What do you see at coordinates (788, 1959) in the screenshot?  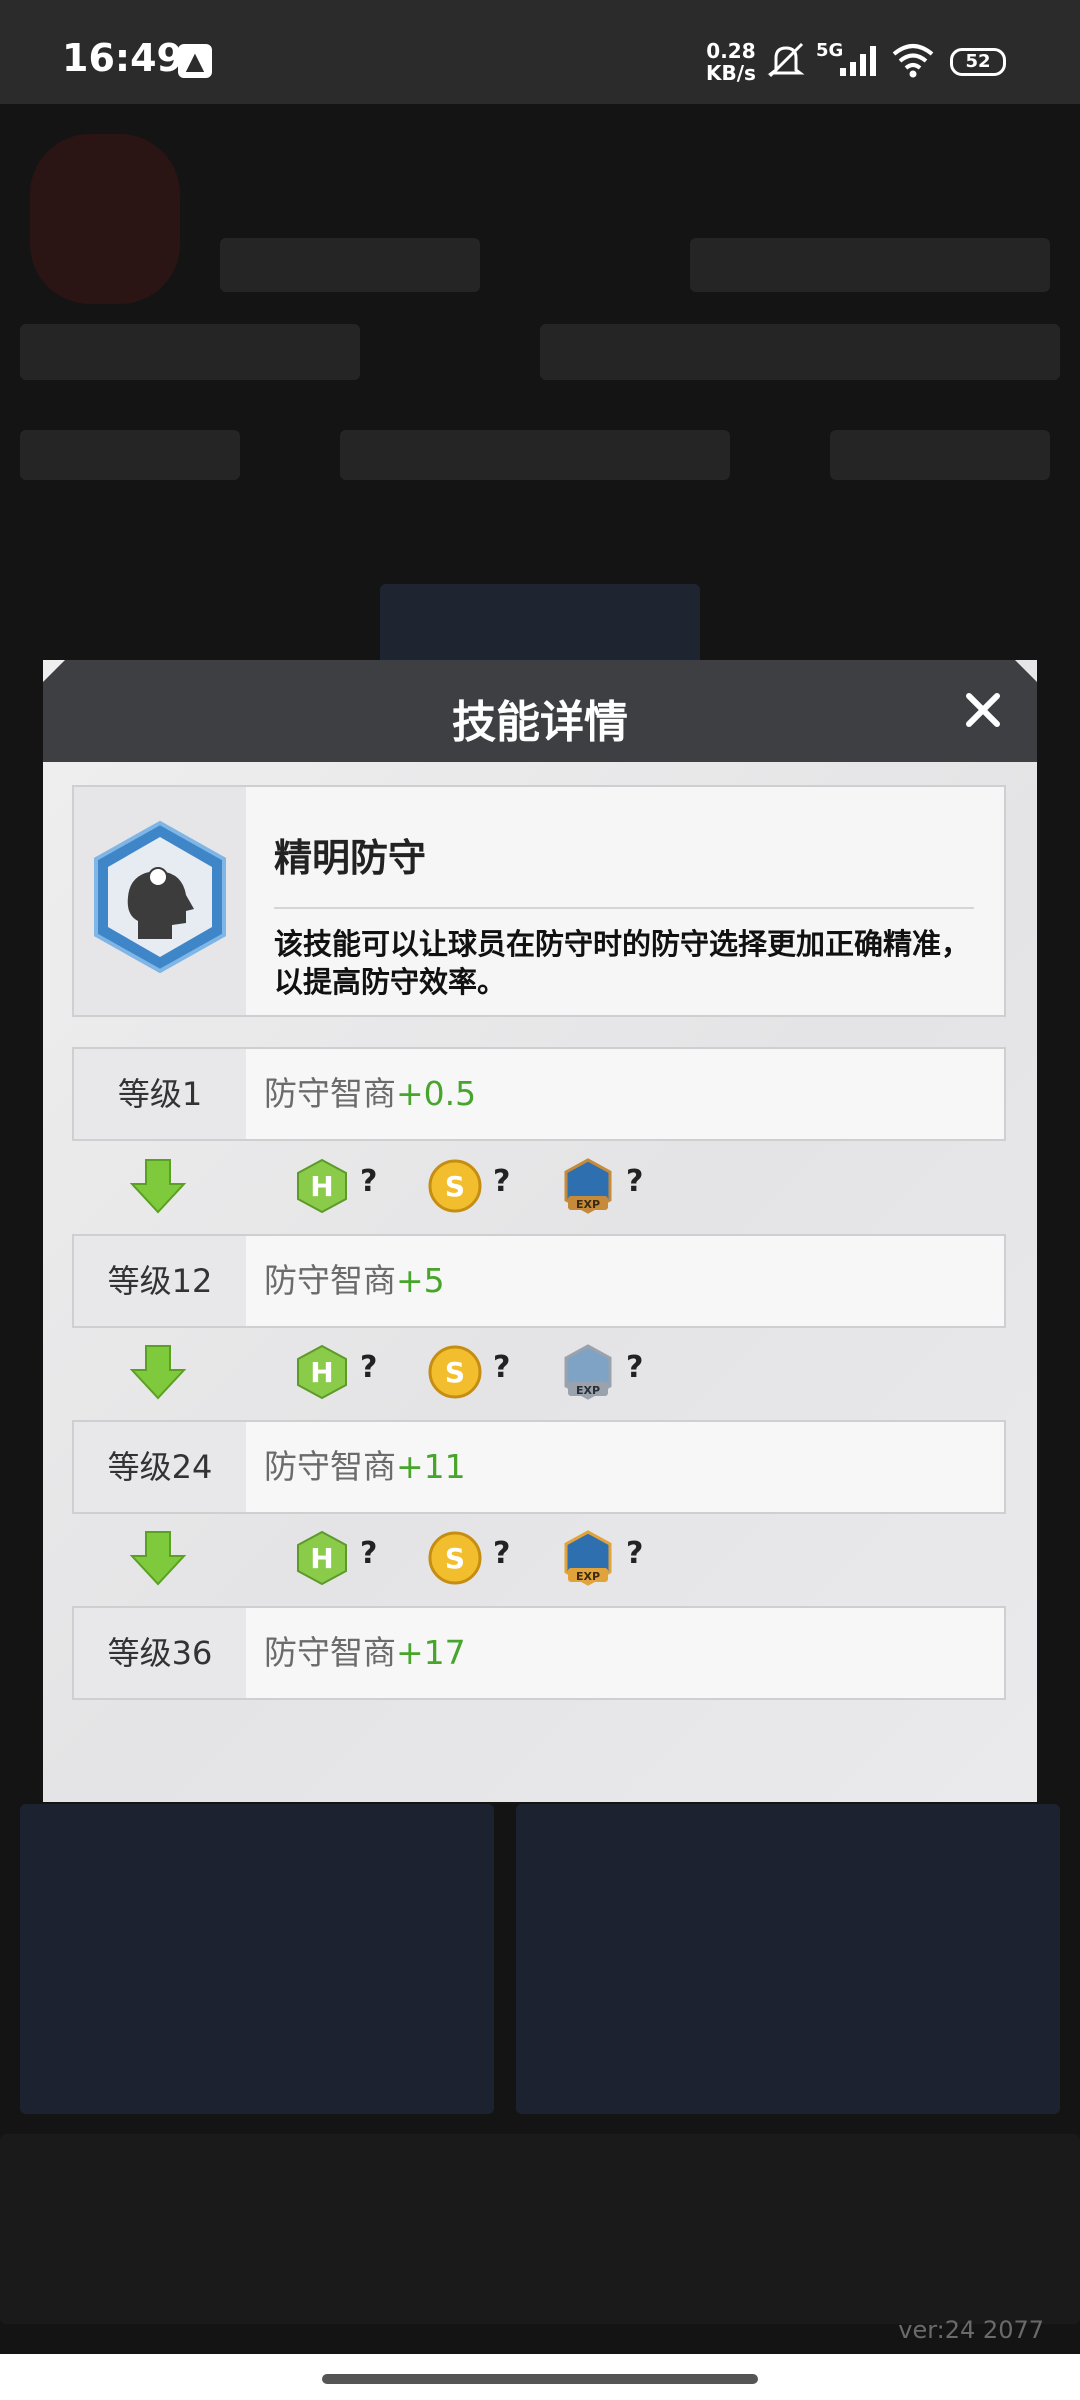 I see `background-panel-right` at bounding box center [788, 1959].